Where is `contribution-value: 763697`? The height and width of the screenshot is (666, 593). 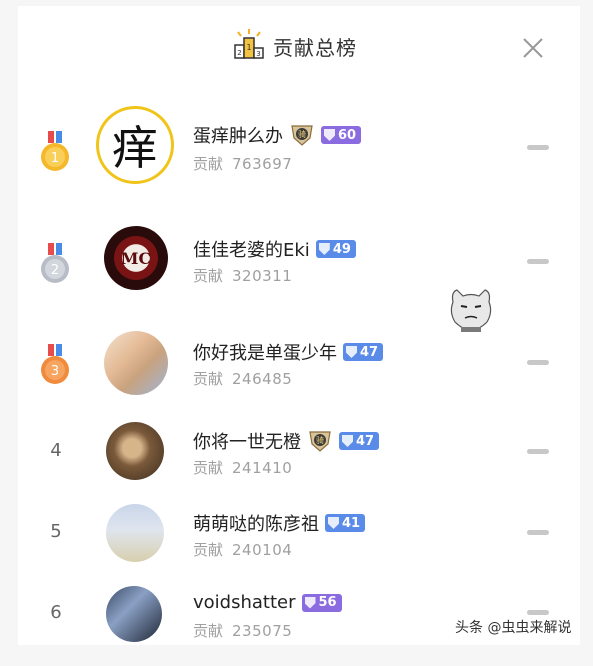 contribution-value: 763697 is located at coordinates (262, 164).